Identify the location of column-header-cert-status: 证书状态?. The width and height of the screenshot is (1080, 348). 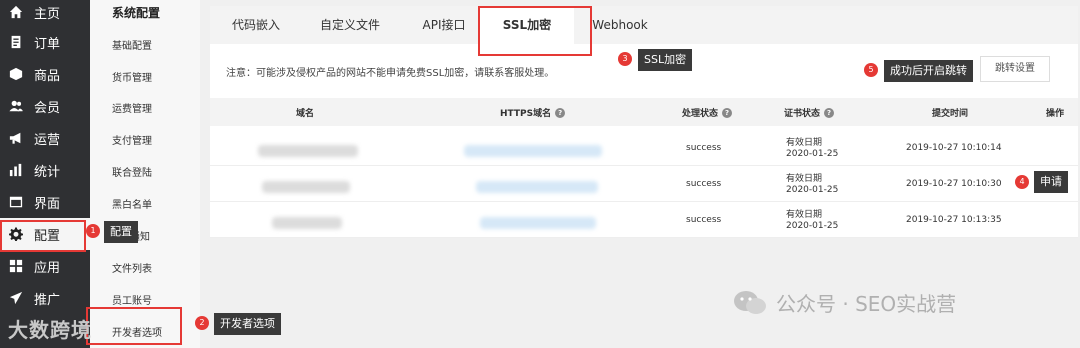
(809, 112).